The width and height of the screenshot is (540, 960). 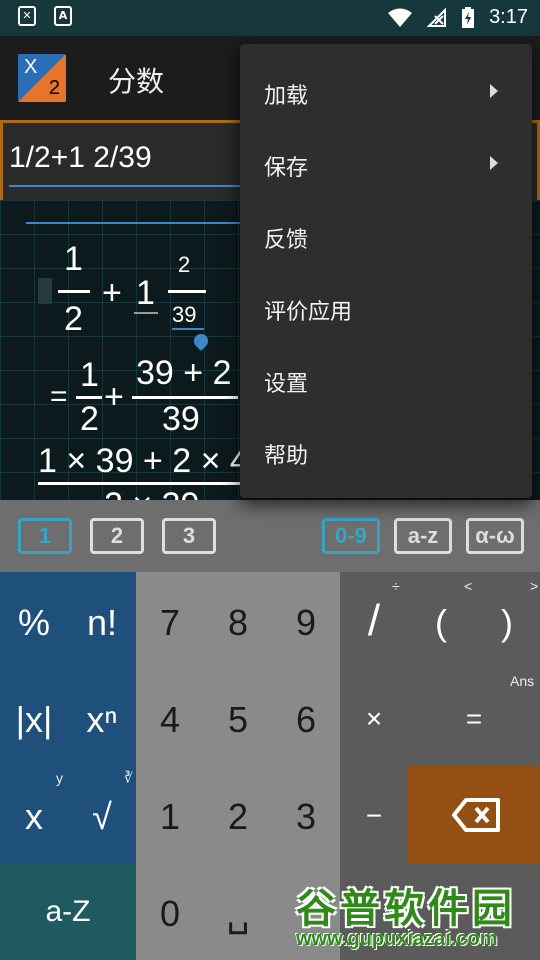 What do you see at coordinates (89, 397) in the screenshot?
I see `frac3-bar` at bounding box center [89, 397].